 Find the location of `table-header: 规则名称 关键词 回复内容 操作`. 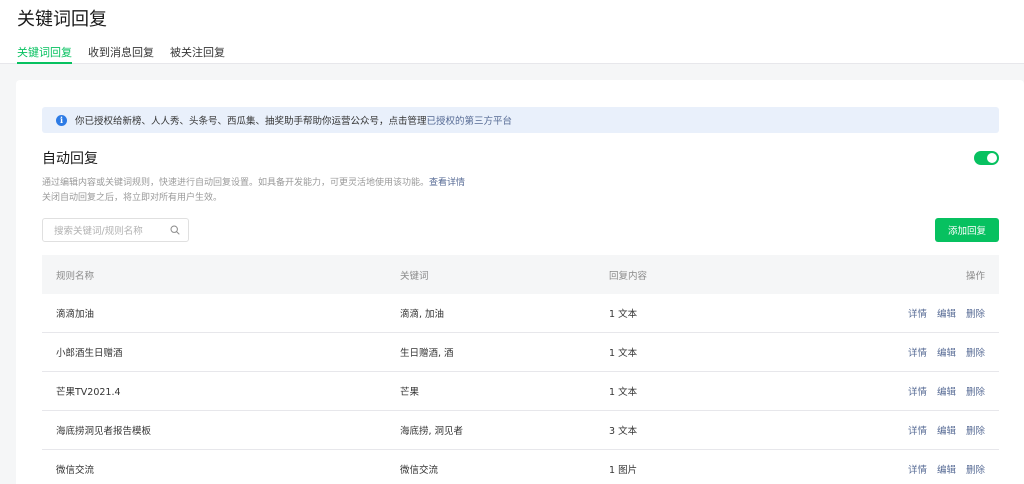

table-header: 规则名称 关键词 回复内容 操作 is located at coordinates (520, 274).